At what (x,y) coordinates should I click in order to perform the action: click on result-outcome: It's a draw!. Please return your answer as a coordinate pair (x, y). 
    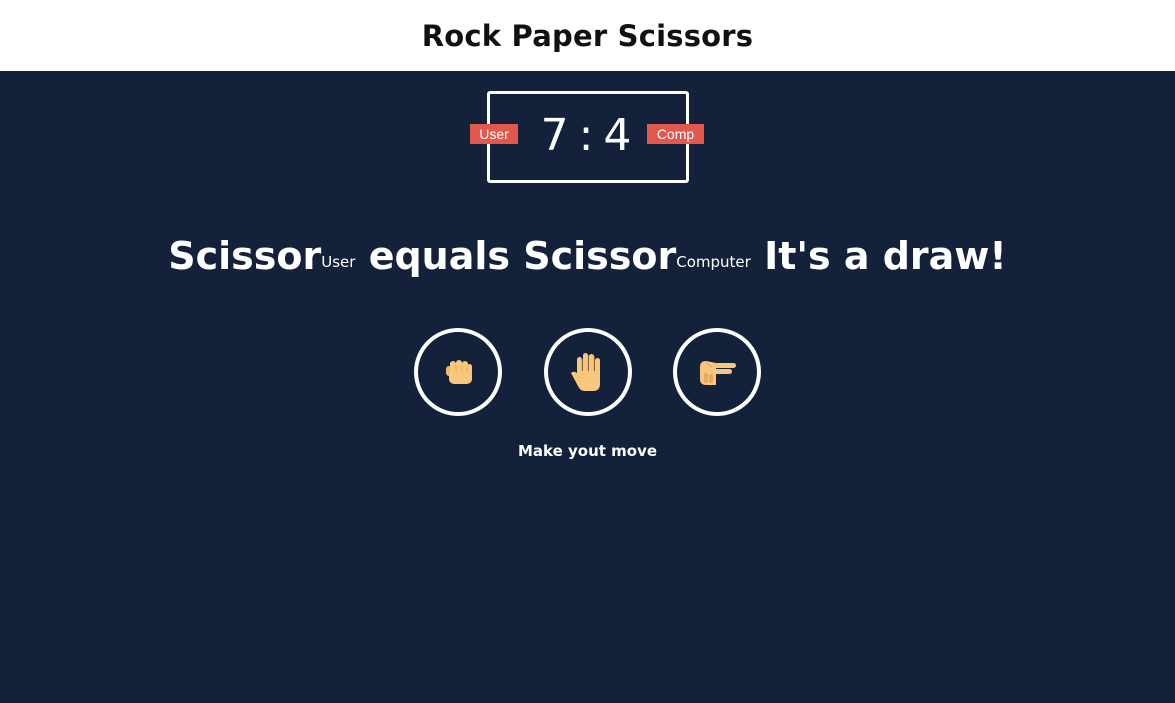
    Looking at the image, I should click on (885, 256).